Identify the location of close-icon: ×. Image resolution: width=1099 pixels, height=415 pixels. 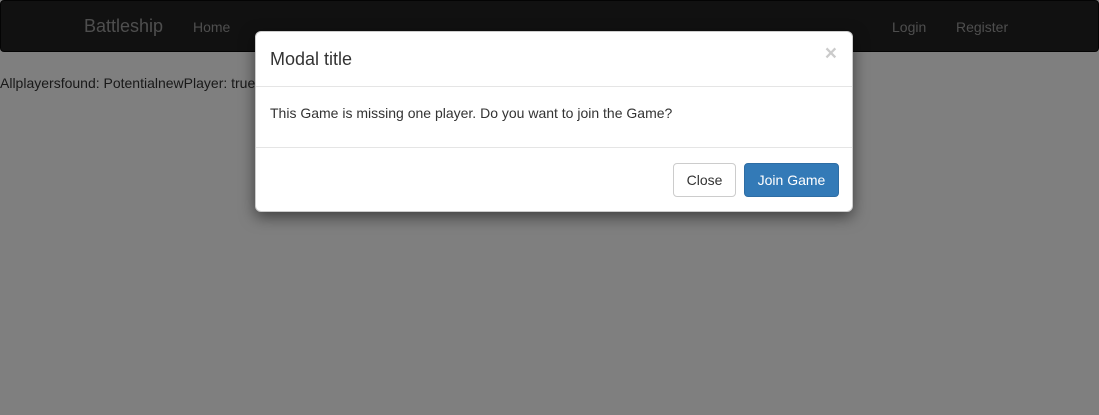
(831, 53).